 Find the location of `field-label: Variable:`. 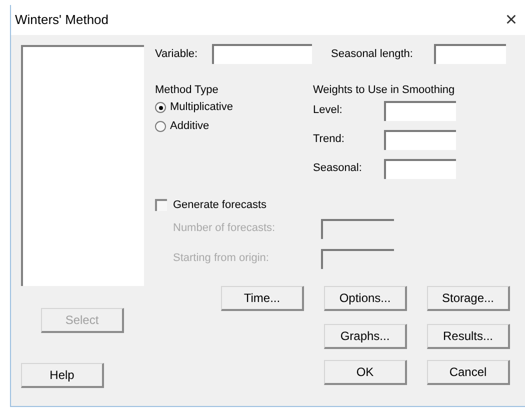

field-label: Variable: is located at coordinates (177, 54).